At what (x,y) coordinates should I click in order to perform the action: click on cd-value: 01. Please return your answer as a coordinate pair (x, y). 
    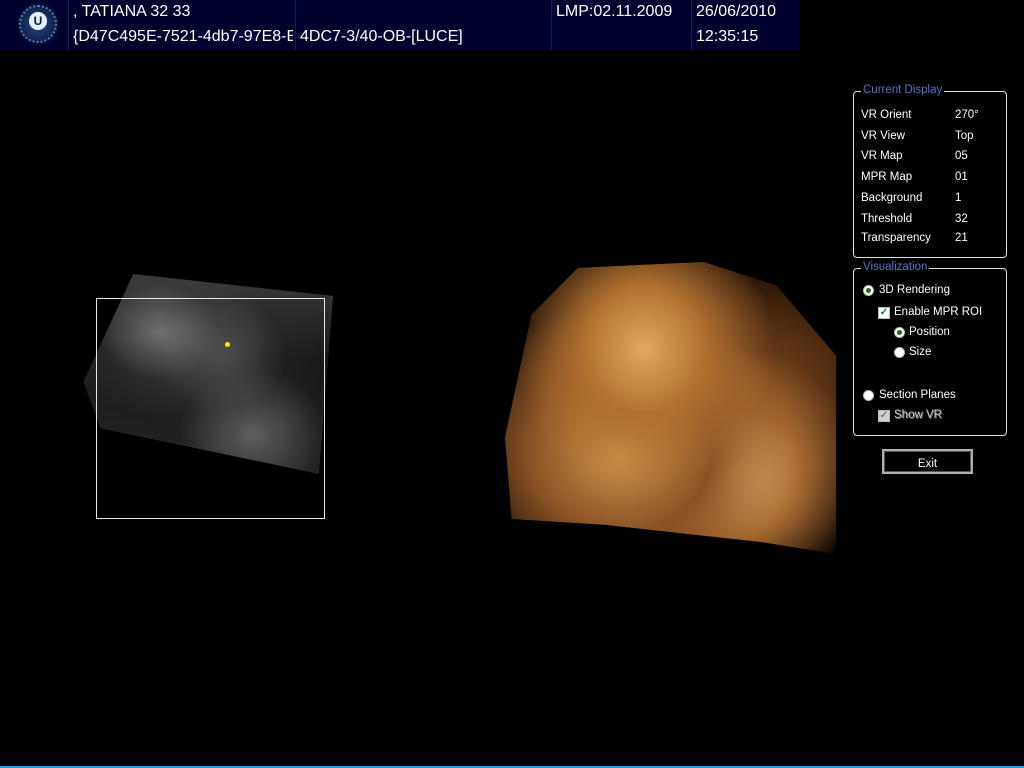
    Looking at the image, I should click on (961, 177).